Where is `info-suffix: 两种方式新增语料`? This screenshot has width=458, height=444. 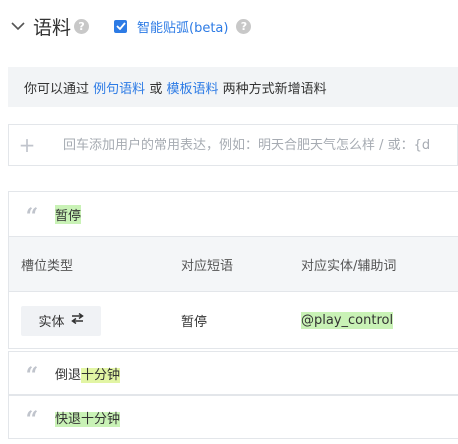 info-suffix: 两种方式新增语料 is located at coordinates (274, 89).